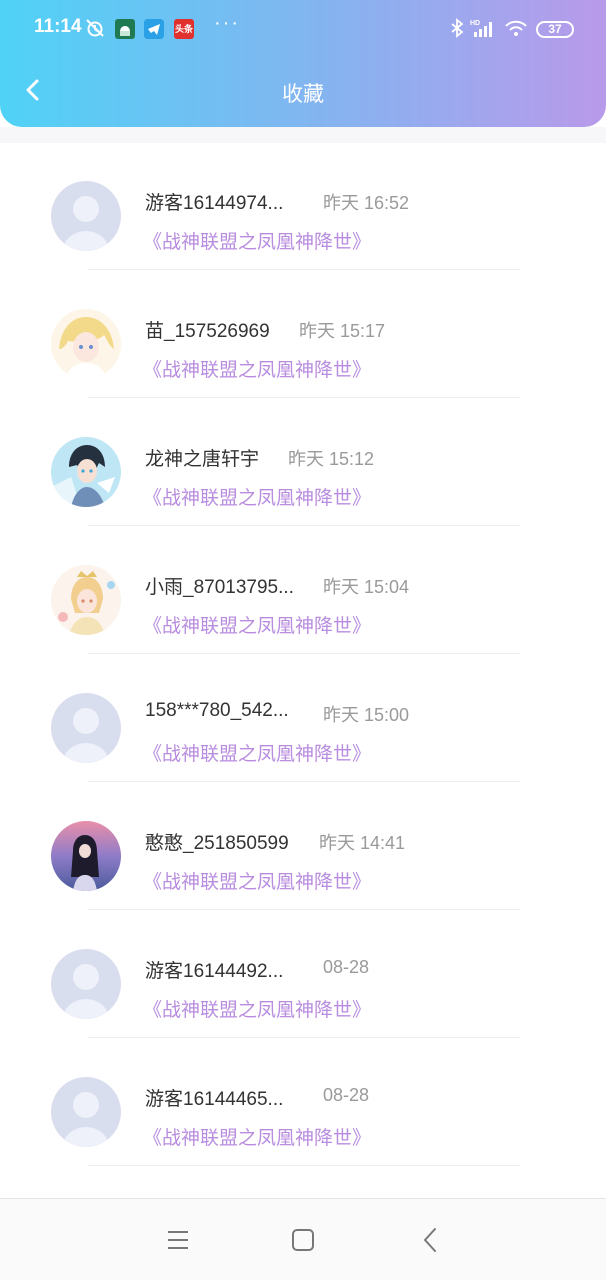 The height and width of the screenshot is (1280, 606). I want to click on messenger-icon, so click(154, 29).